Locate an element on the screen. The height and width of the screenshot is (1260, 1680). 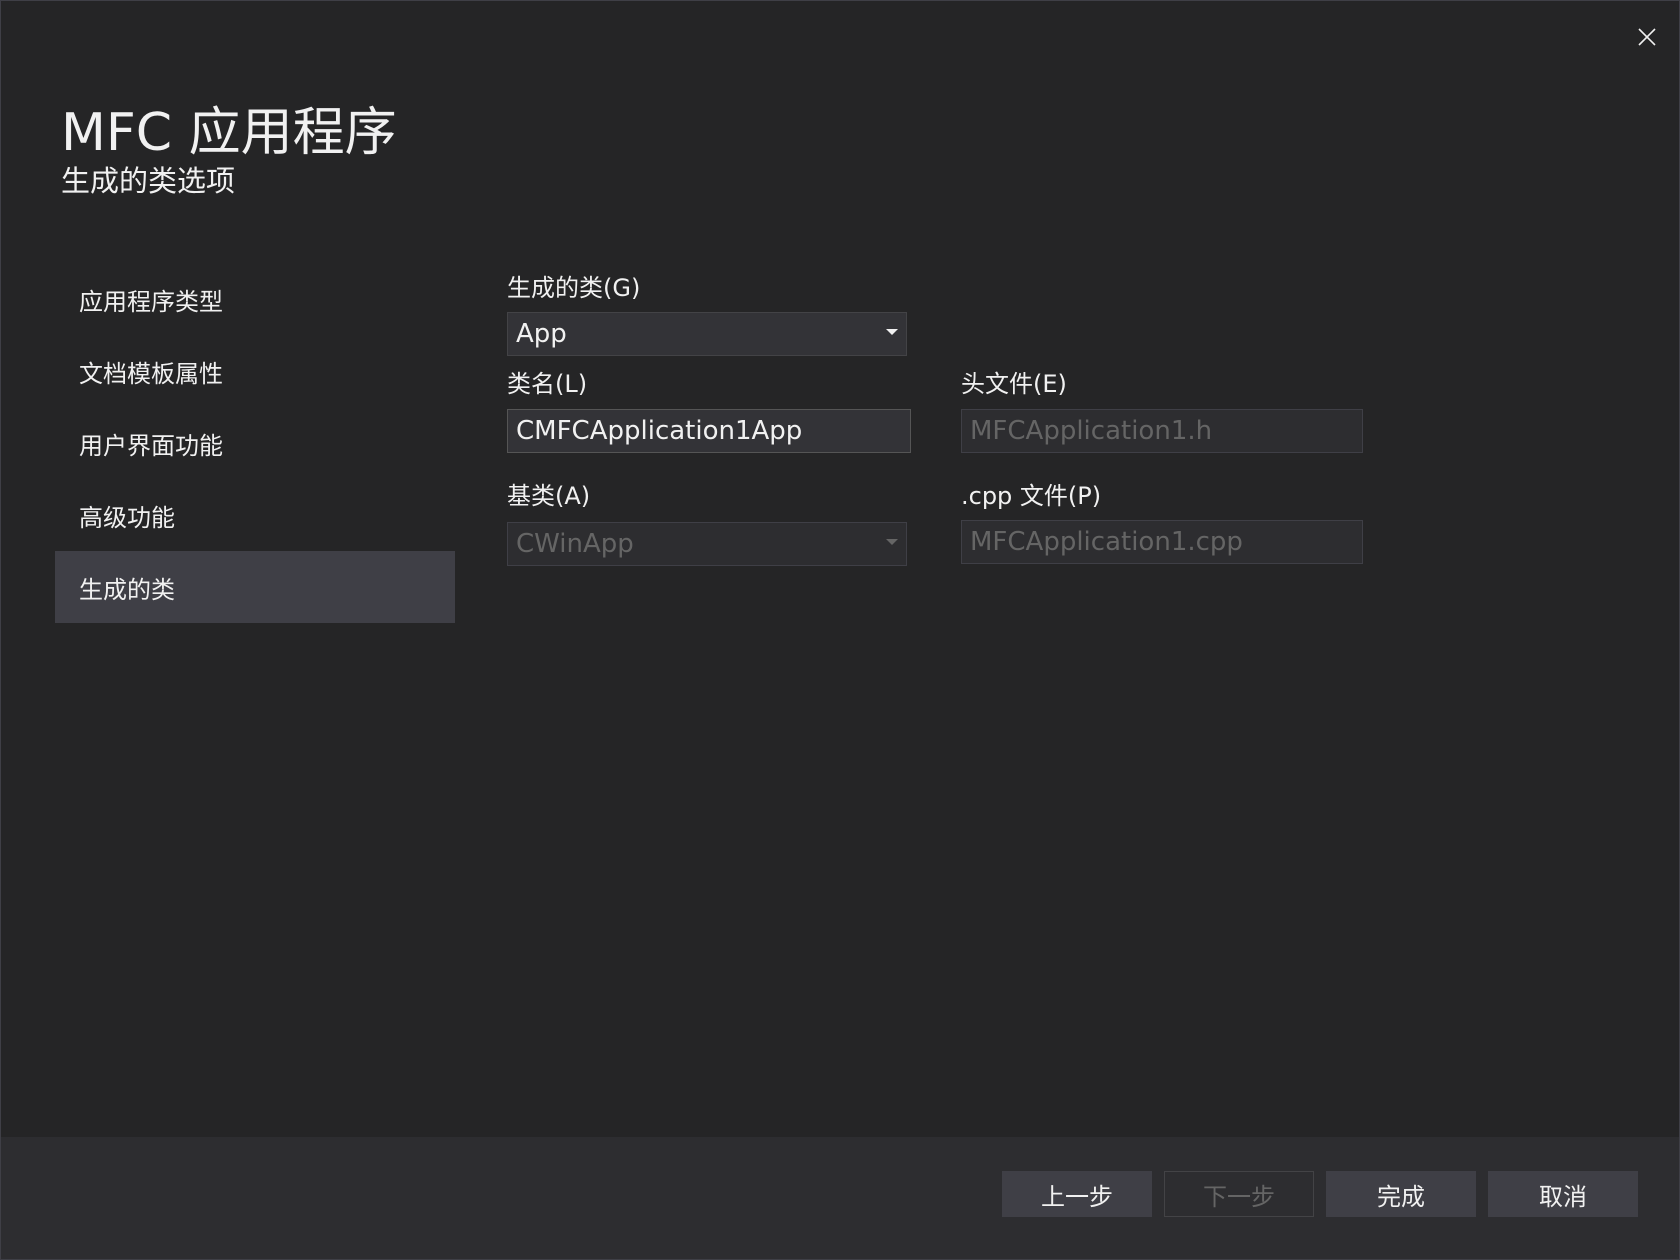
nav-item-generated-classes: 生成的类 is located at coordinates (255, 587).